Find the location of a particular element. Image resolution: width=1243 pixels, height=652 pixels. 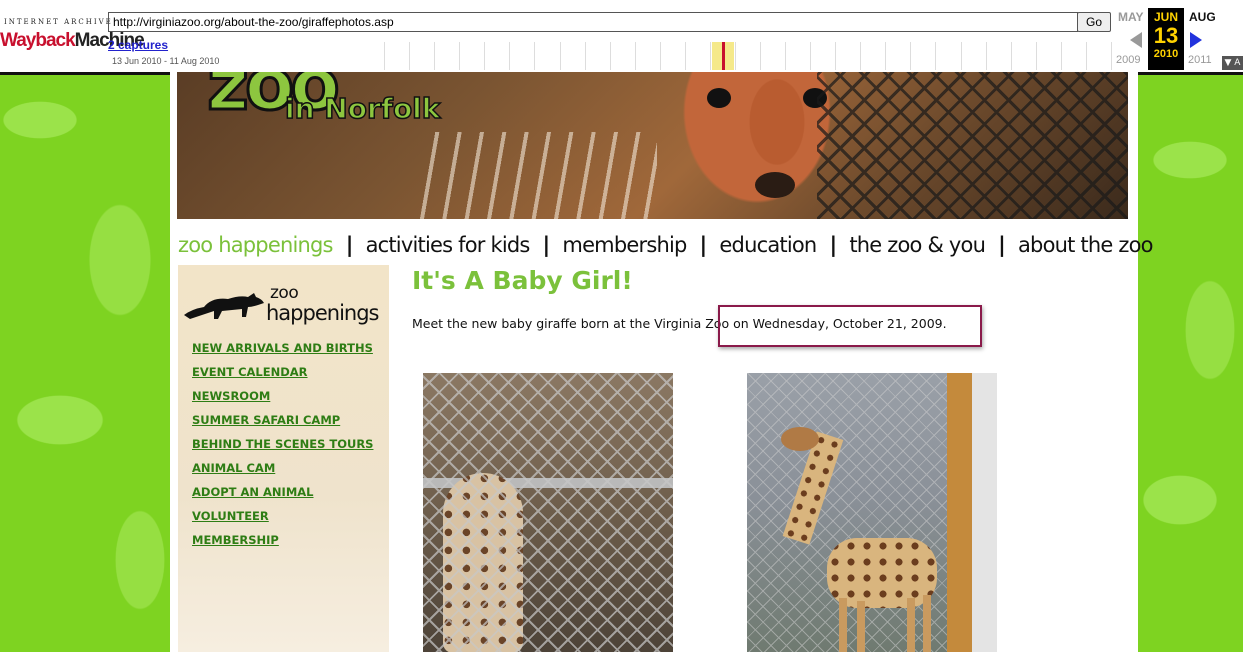

nav-the-zoo-and-you: the zoo & you is located at coordinates (917, 245).